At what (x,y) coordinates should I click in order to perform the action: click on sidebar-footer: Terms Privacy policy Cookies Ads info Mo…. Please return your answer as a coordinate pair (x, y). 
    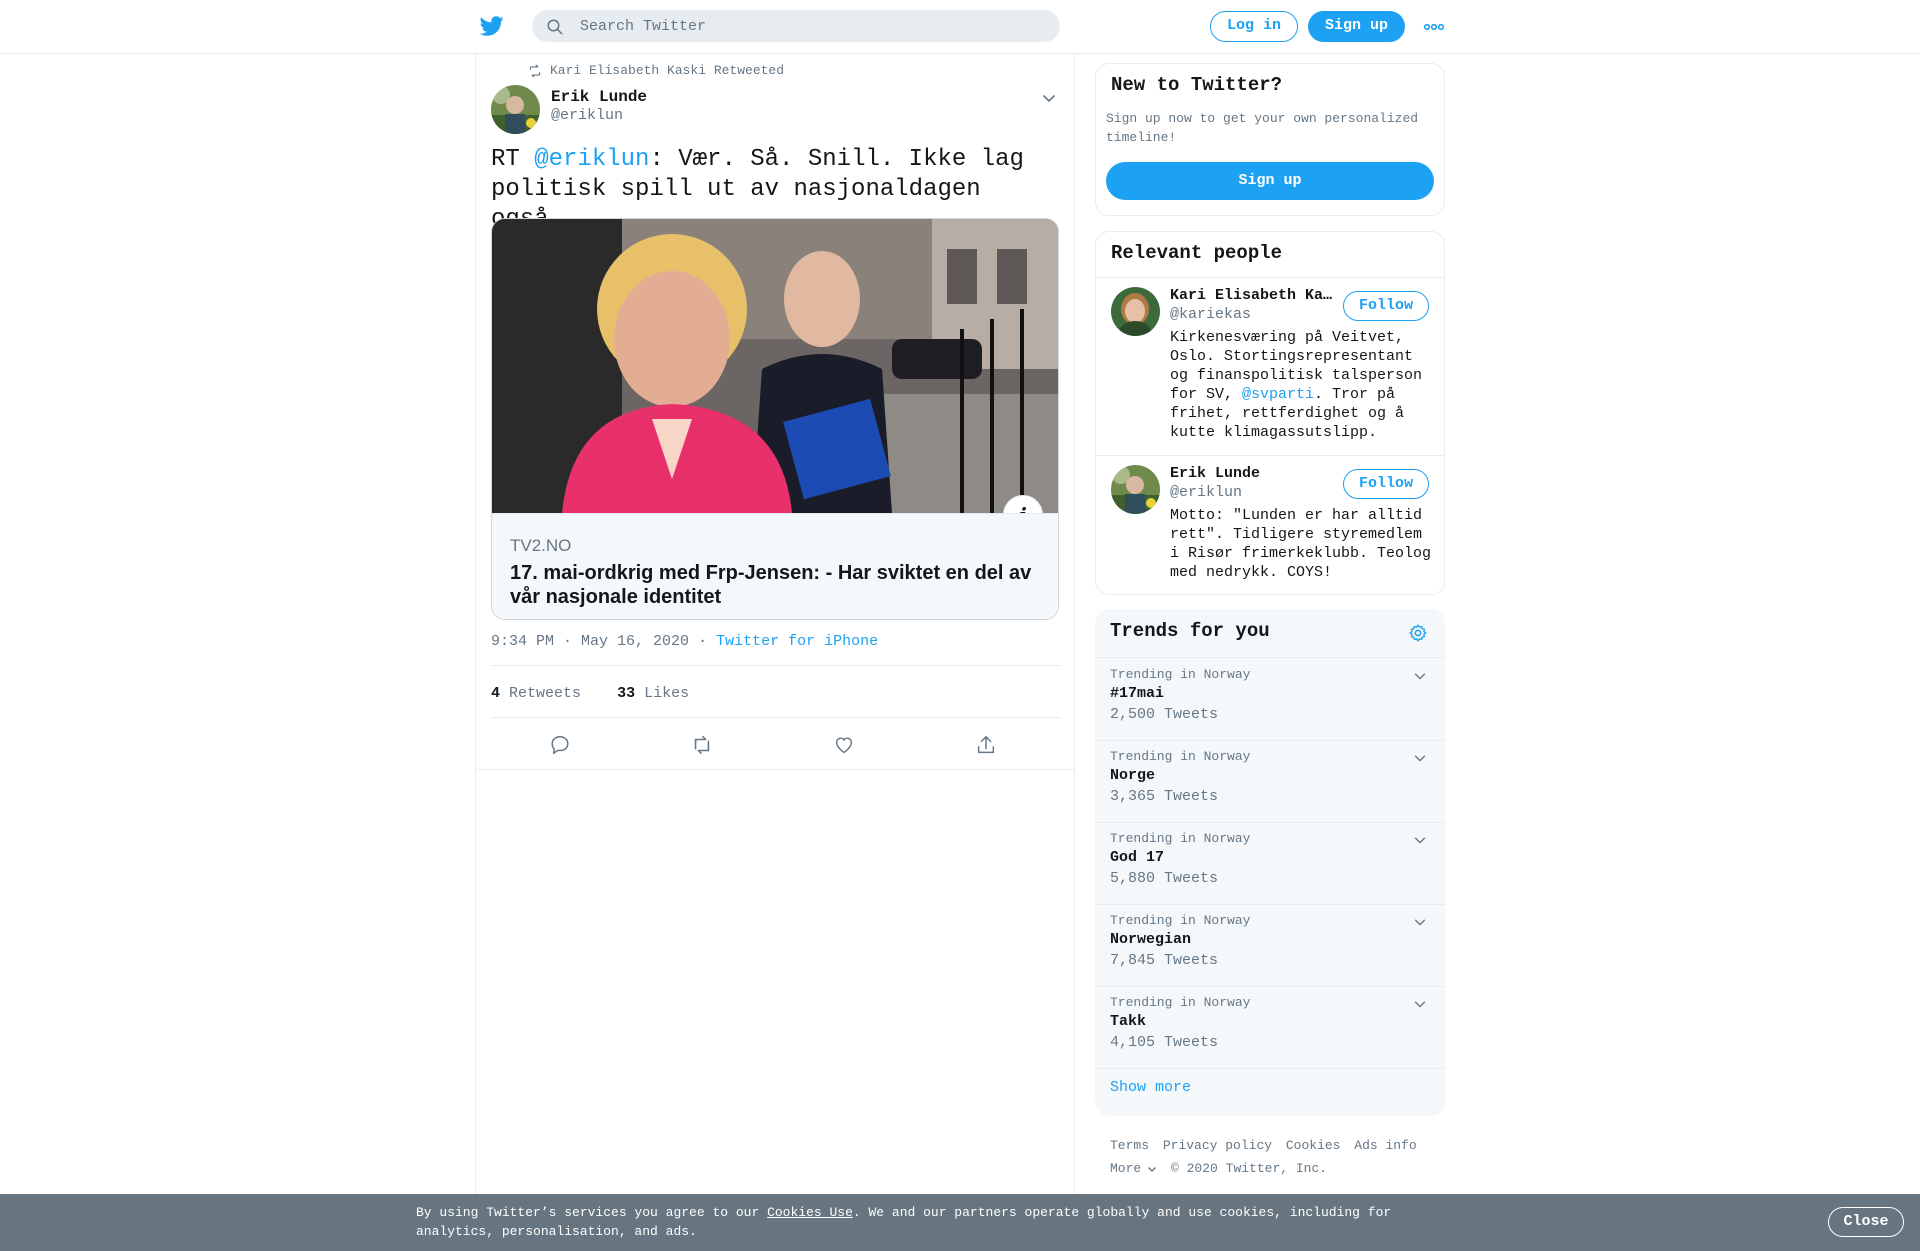
    Looking at the image, I should click on (1275, 1157).